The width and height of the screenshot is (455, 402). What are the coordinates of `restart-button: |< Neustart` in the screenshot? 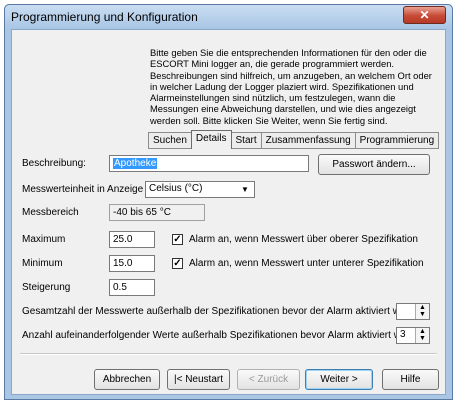 It's located at (198, 379).